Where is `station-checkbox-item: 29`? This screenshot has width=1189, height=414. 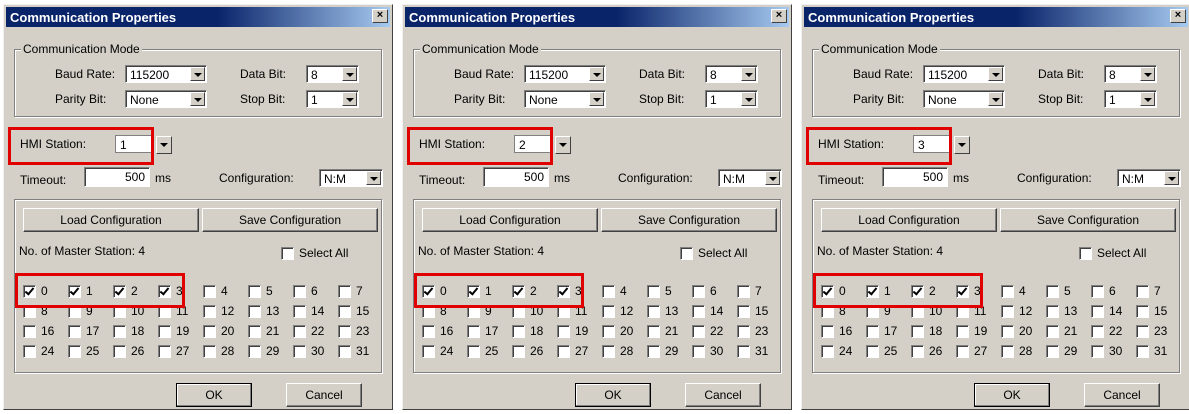 station-checkbox-item: 29 is located at coordinates (270, 352).